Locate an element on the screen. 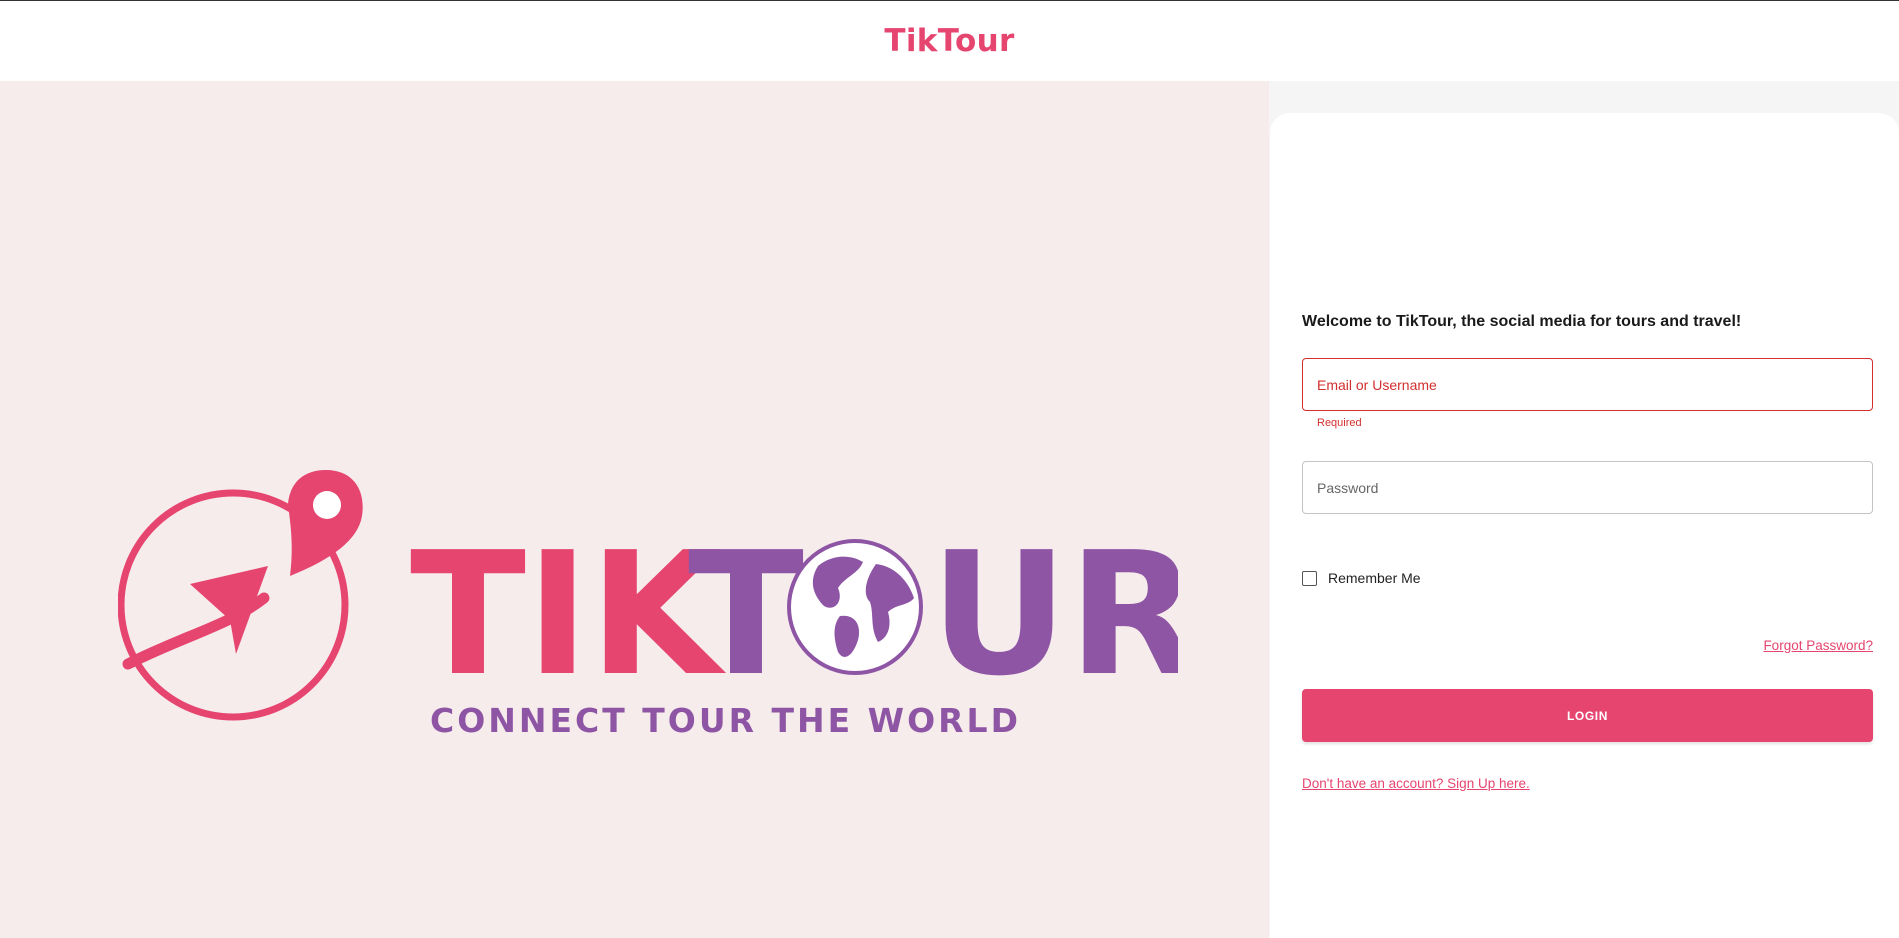 The image size is (1899, 938). remember-me: Remember Me is located at coordinates (1361, 578).